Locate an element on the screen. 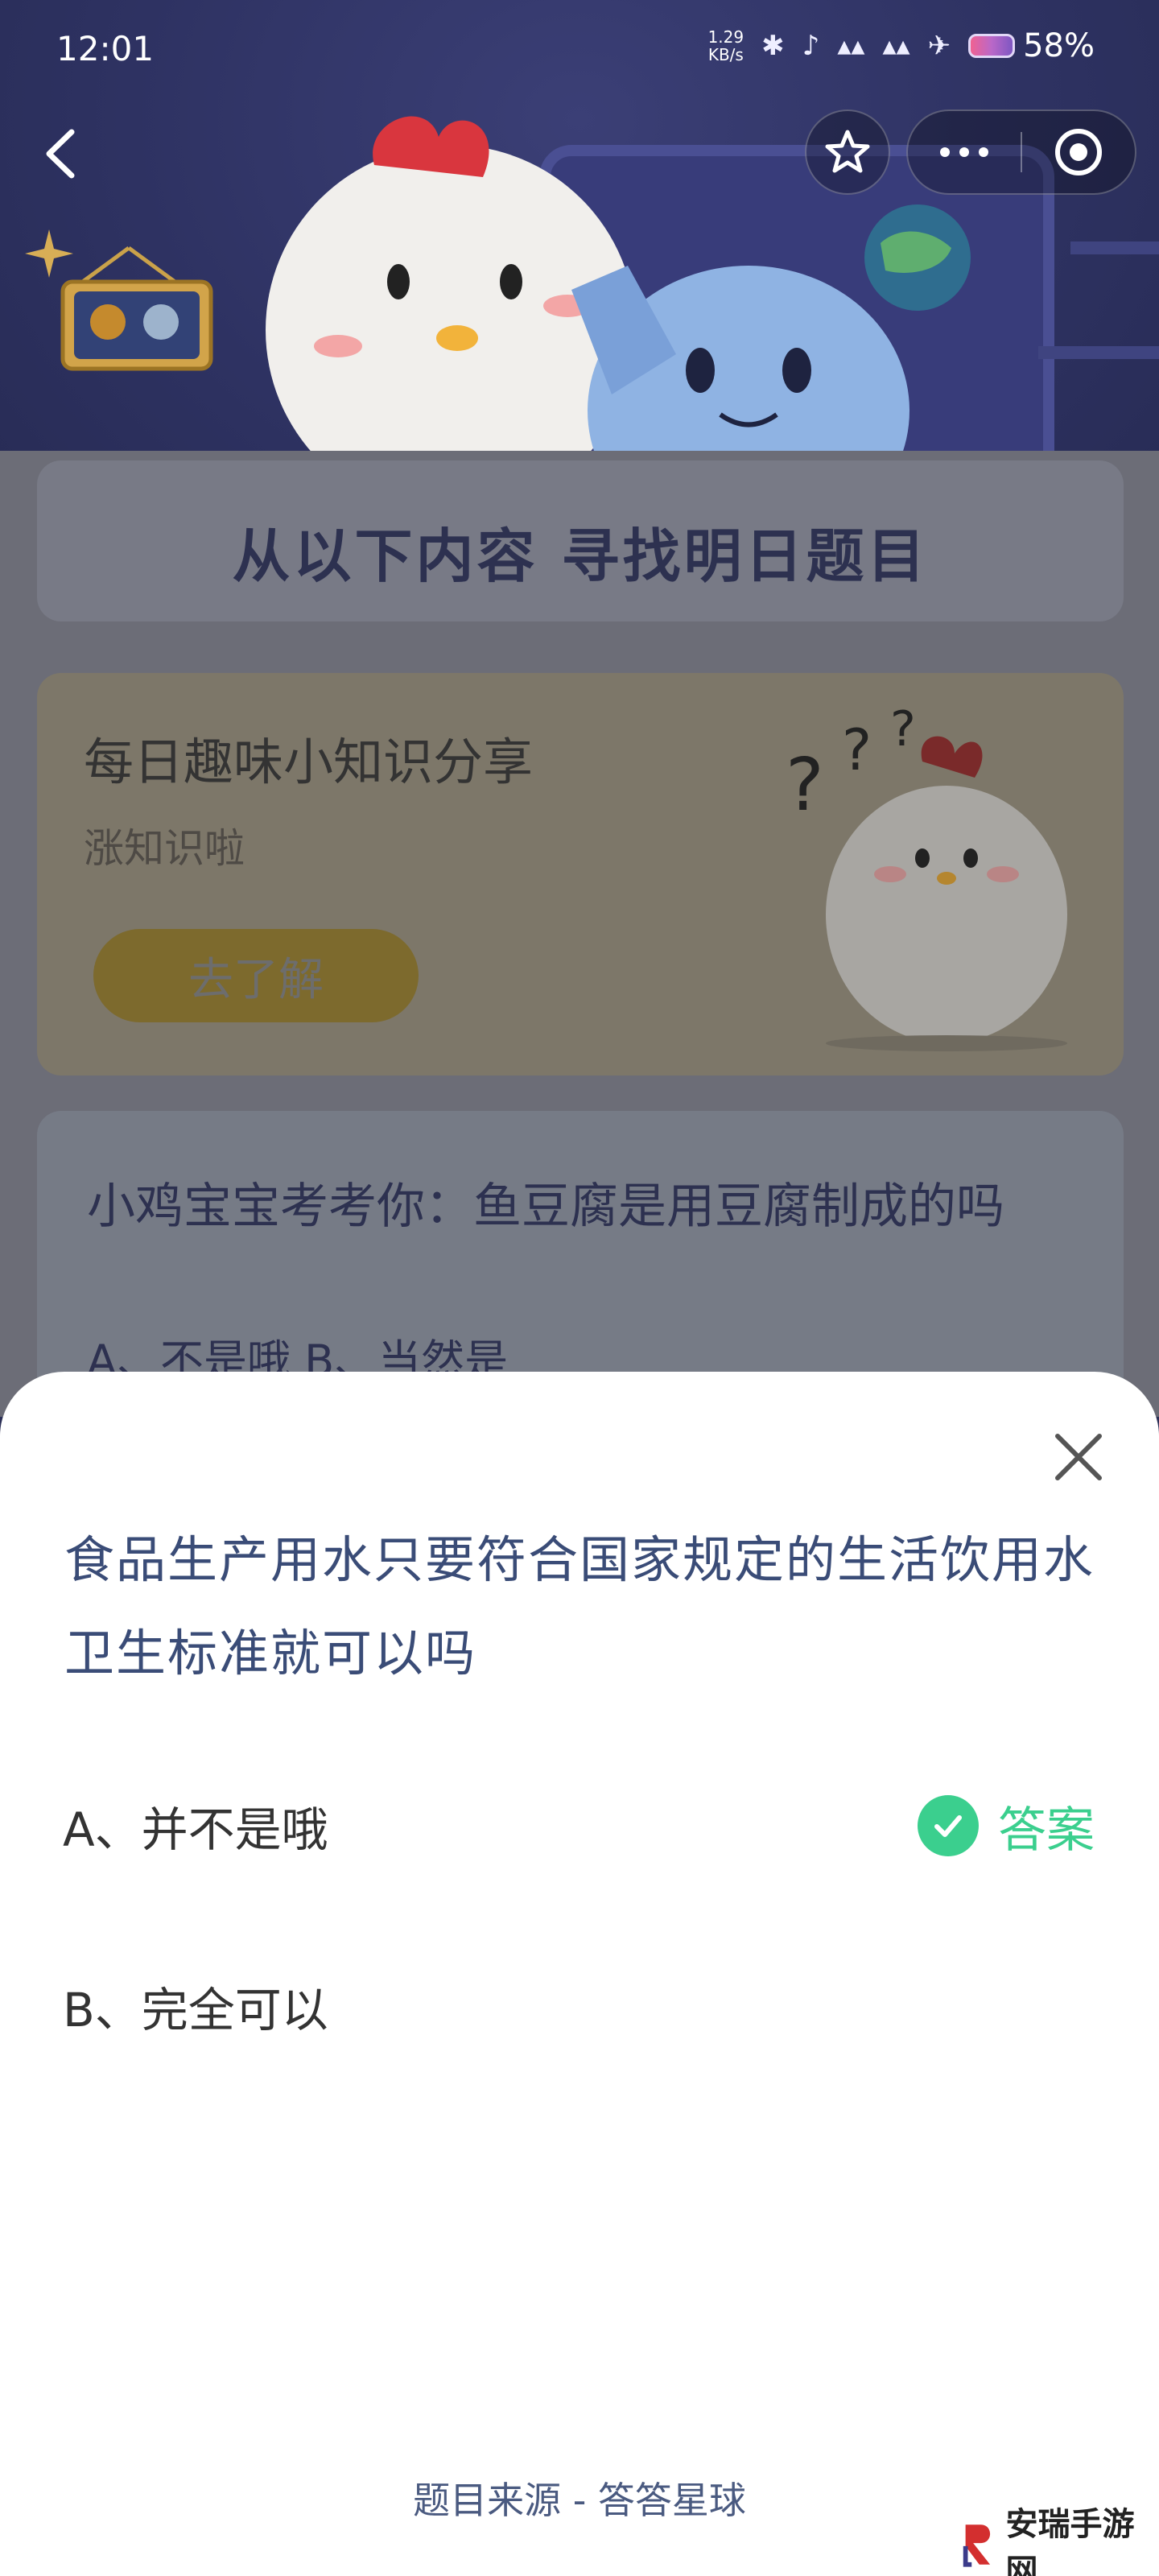  more-button is located at coordinates (964, 152).